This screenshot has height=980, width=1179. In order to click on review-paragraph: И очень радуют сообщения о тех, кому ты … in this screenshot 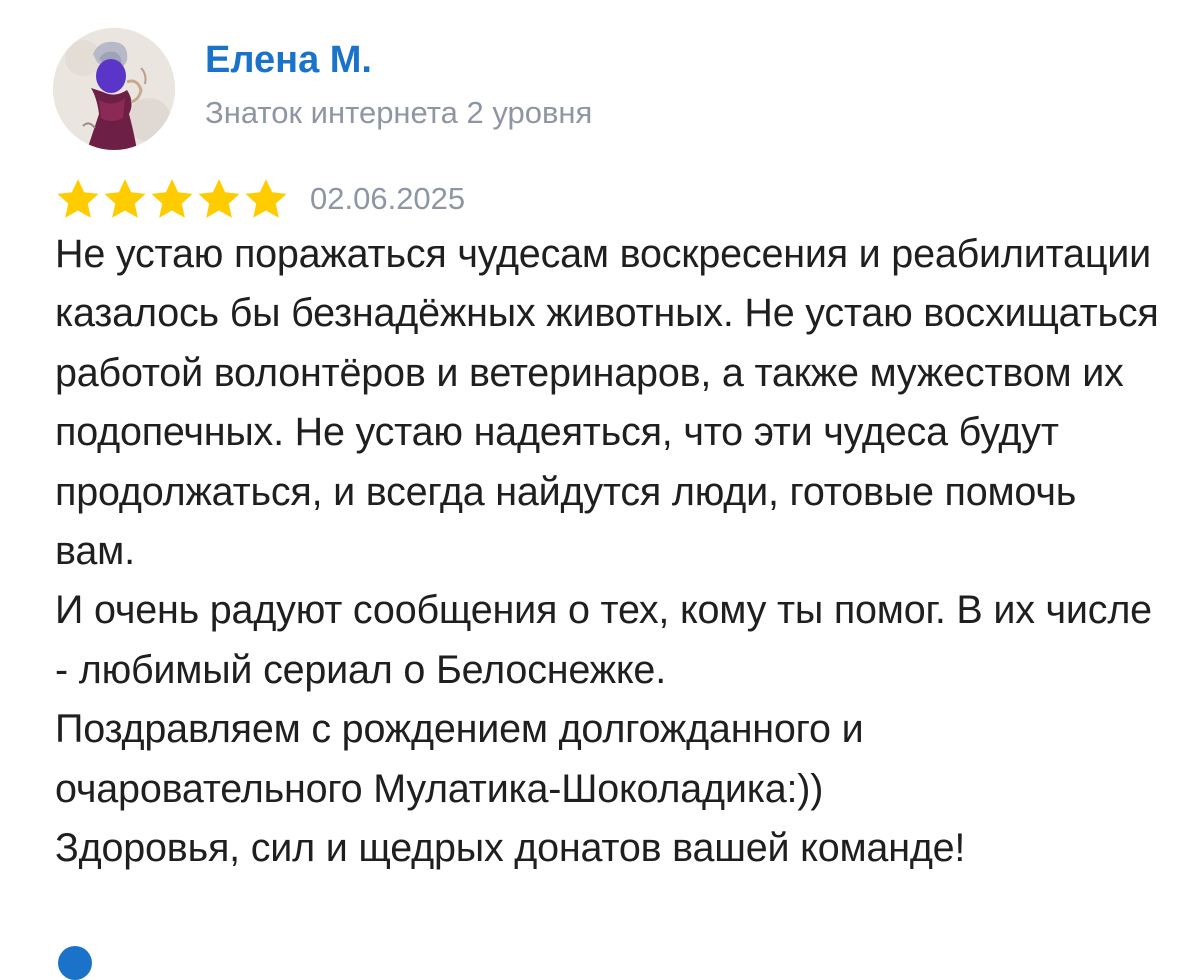, I will do `click(603, 640)`.